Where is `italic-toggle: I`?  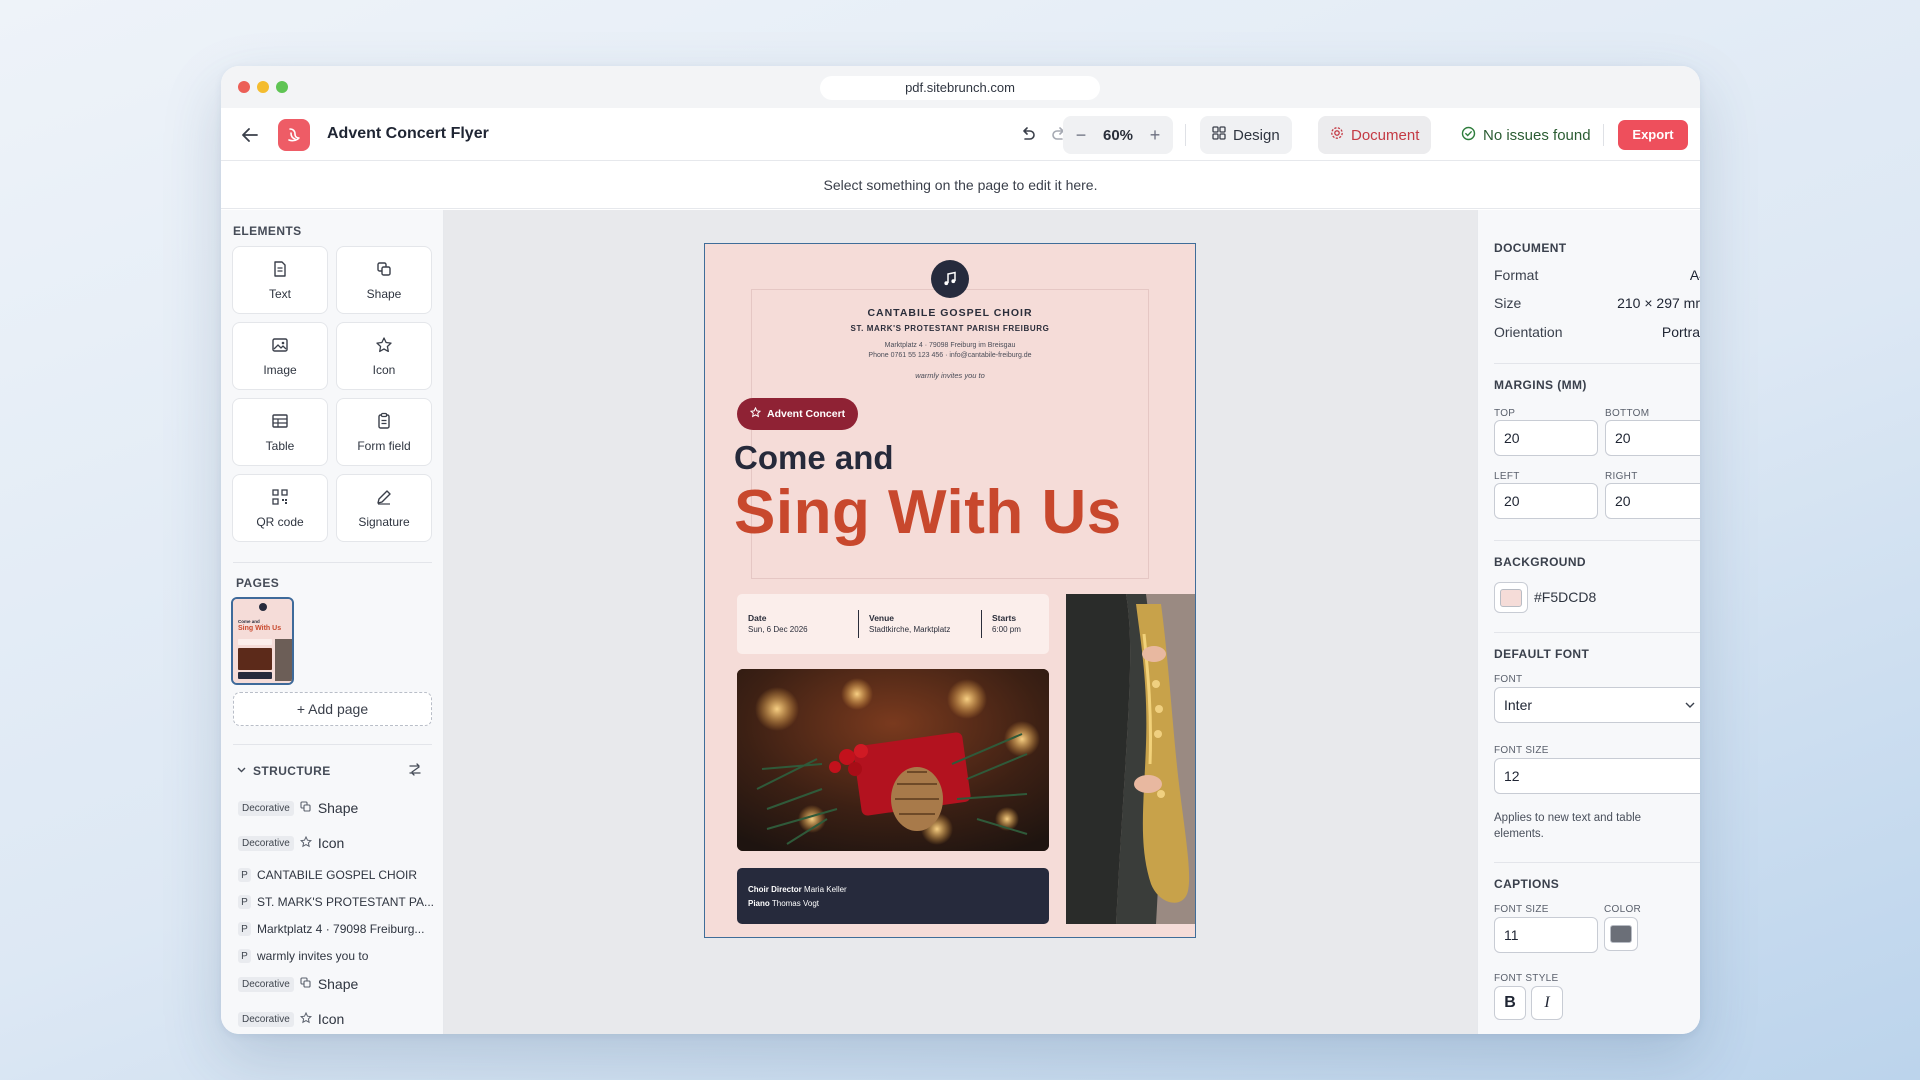
italic-toggle: I is located at coordinates (1547, 1003).